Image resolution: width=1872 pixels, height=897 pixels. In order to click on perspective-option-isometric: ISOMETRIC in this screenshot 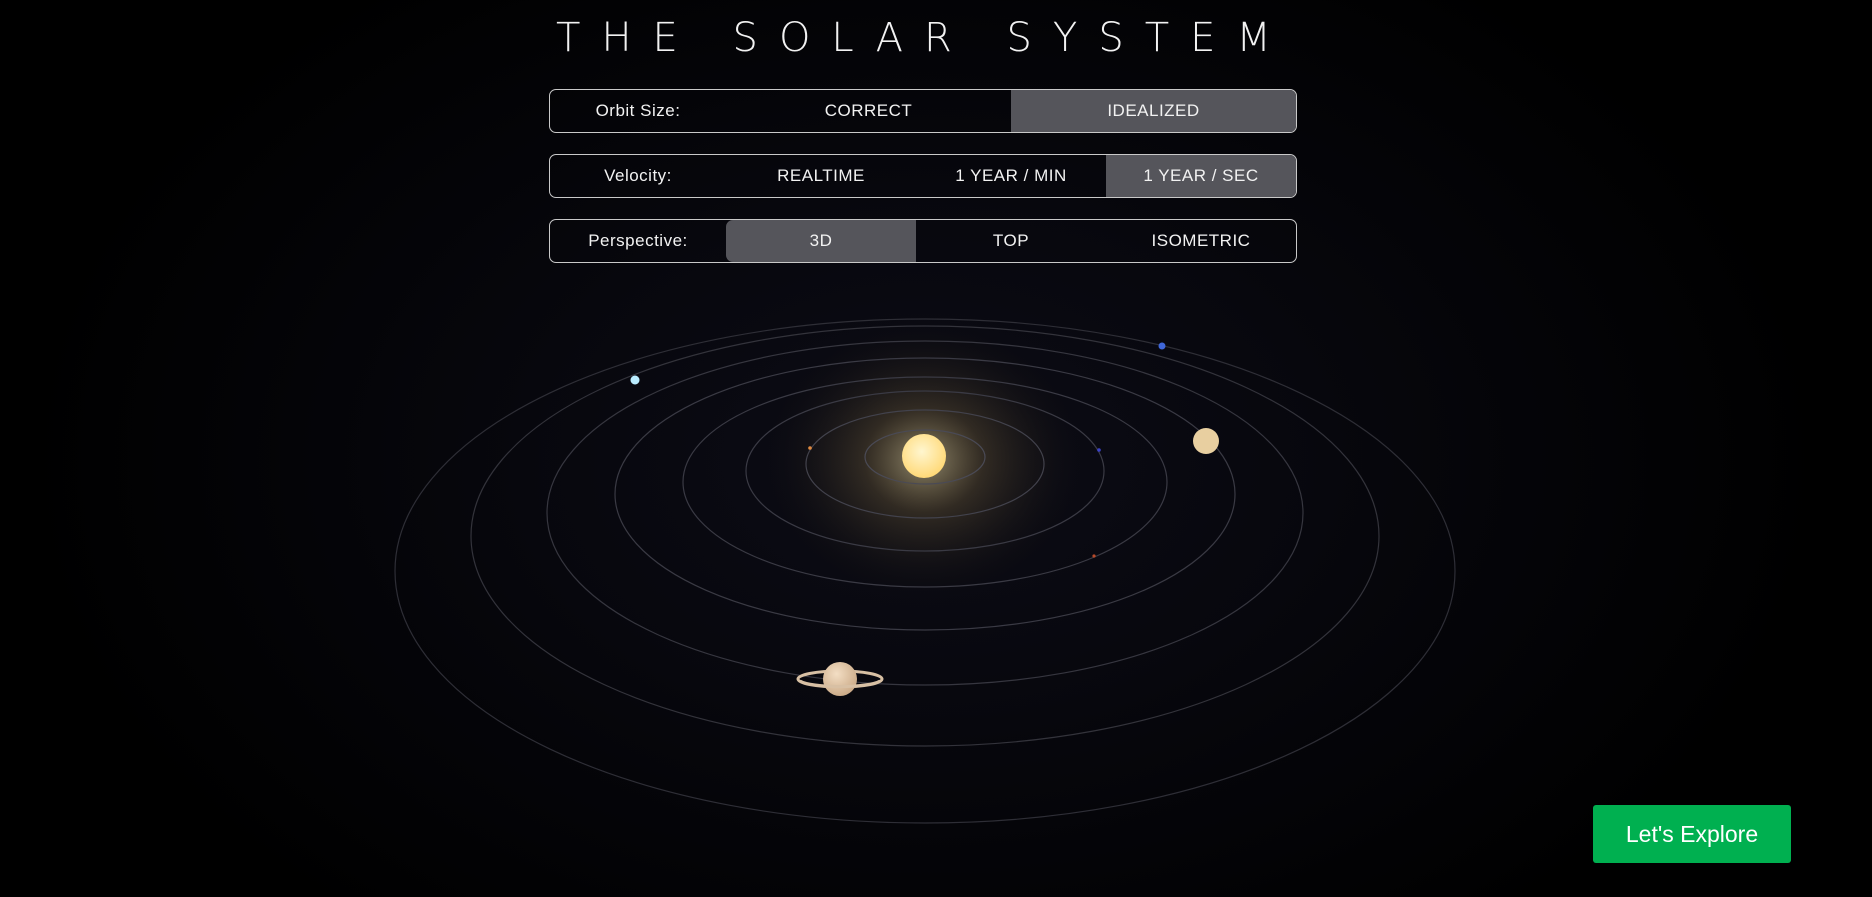, I will do `click(1201, 241)`.